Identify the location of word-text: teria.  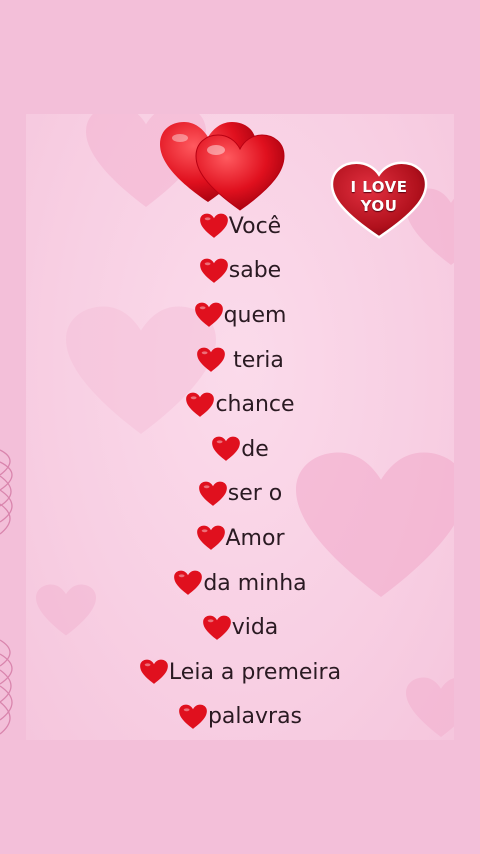
(255, 360).